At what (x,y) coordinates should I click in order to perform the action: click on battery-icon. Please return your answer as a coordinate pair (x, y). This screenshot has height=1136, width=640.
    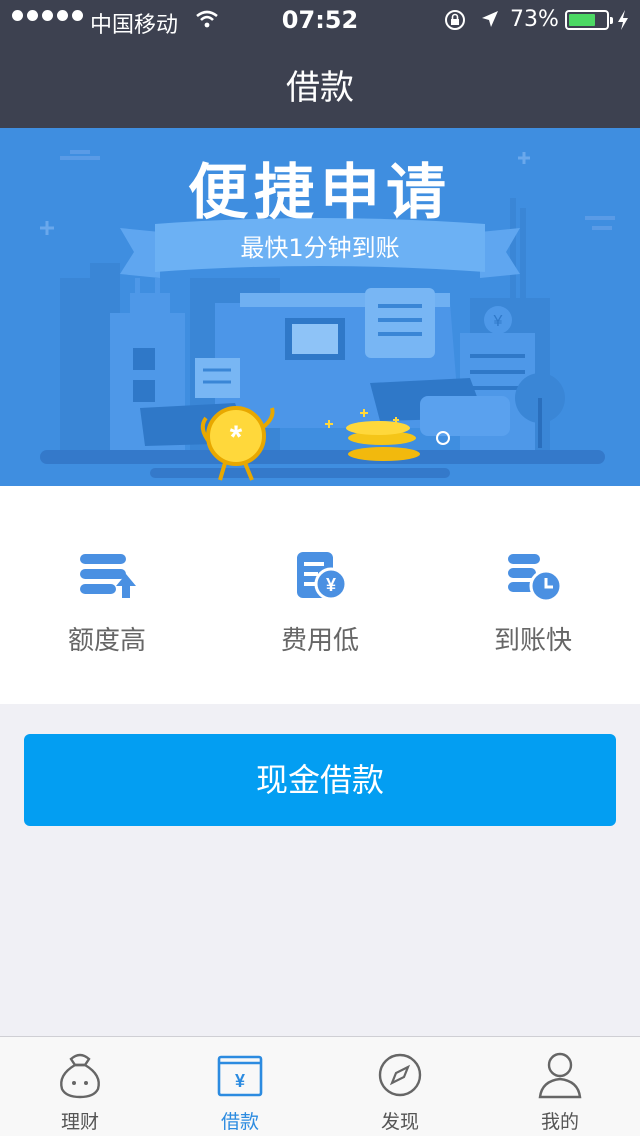
    Looking at the image, I should click on (589, 20).